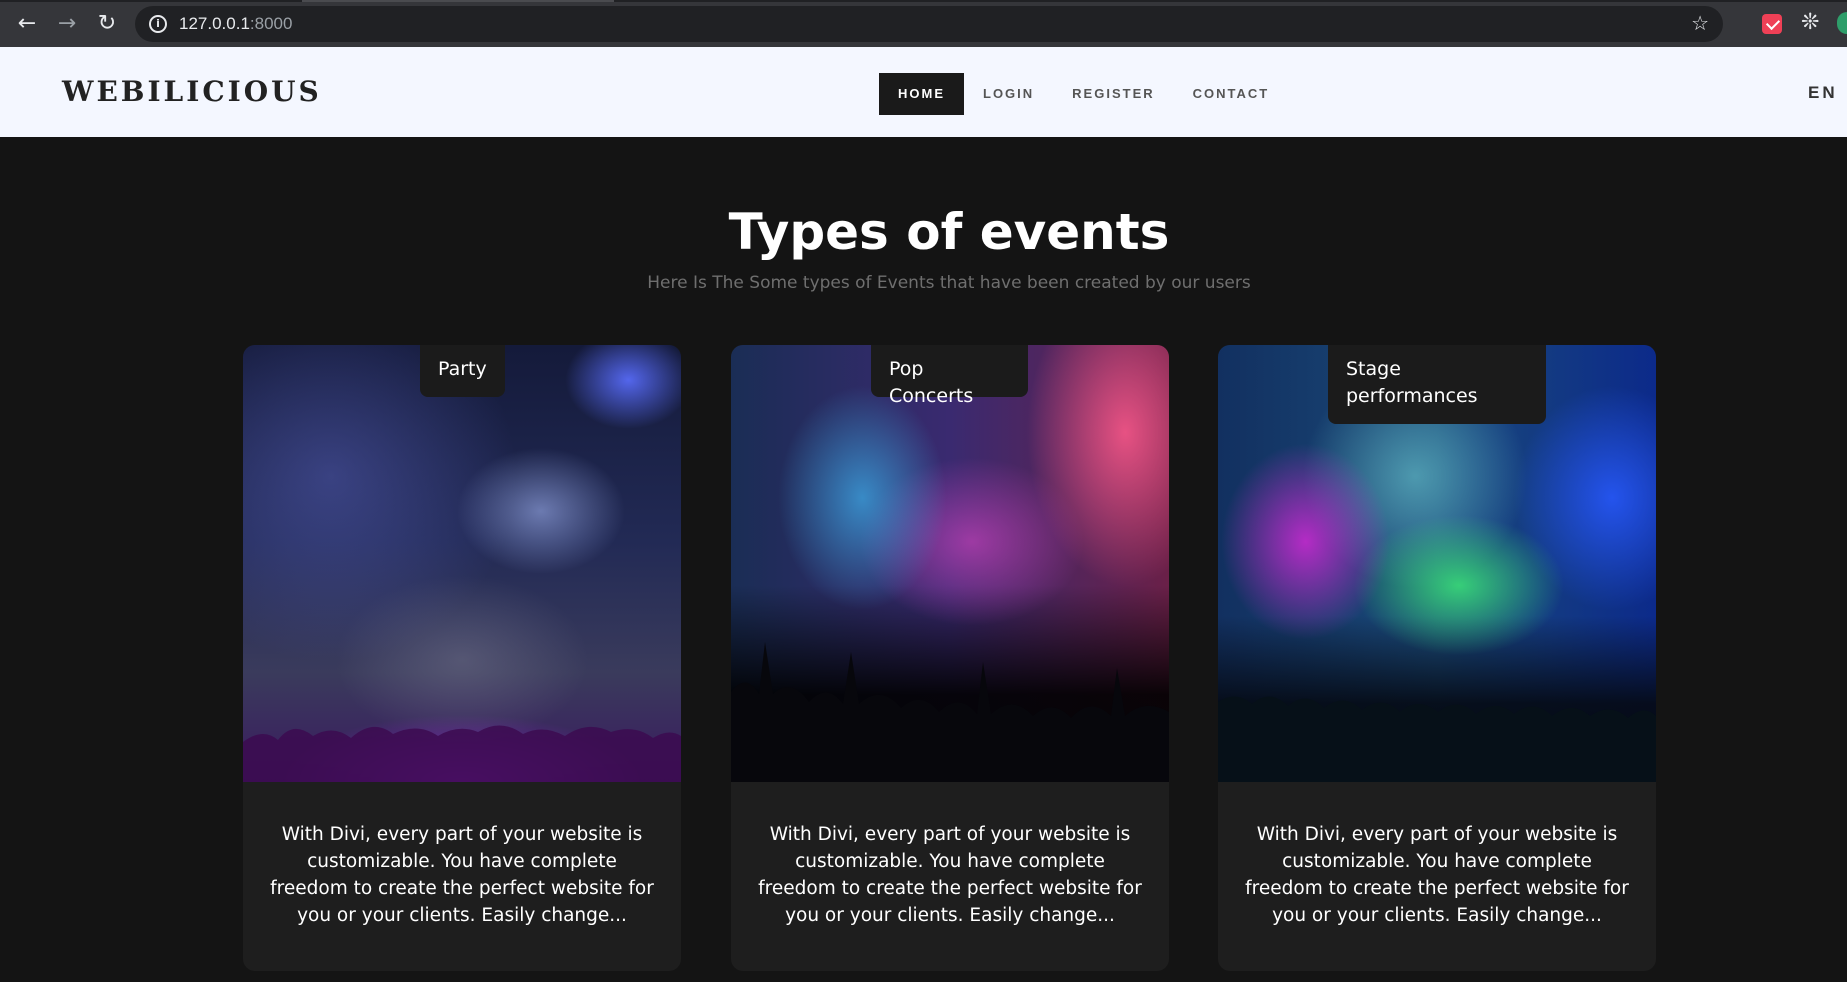 This screenshot has width=1847, height=982. What do you see at coordinates (1113, 94) in the screenshot?
I see `nav-register: REGISTER` at bounding box center [1113, 94].